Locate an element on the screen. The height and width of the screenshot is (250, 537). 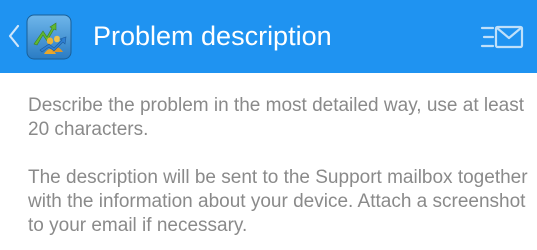
metatrader-logo-icon is located at coordinates (49, 37).